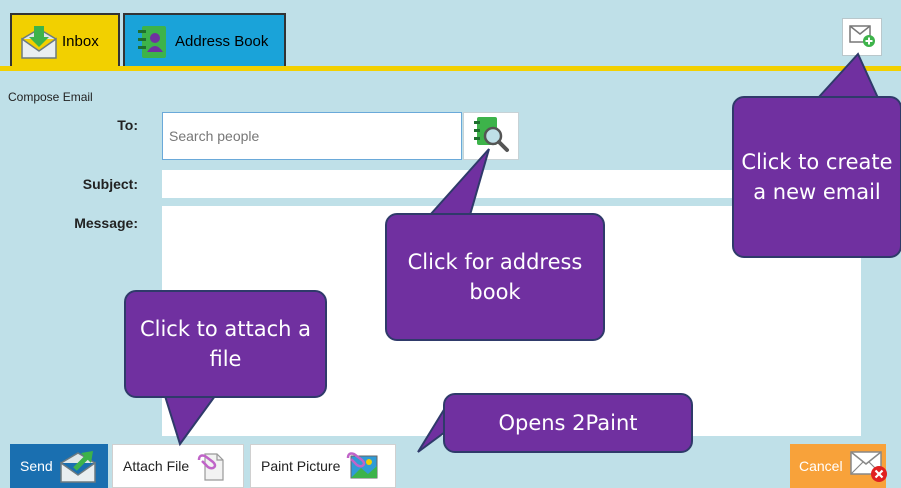 This screenshot has height=488, width=901. Describe the element at coordinates (110, 184) in the screenshot. I see `subject-label: Subject:` at that location.